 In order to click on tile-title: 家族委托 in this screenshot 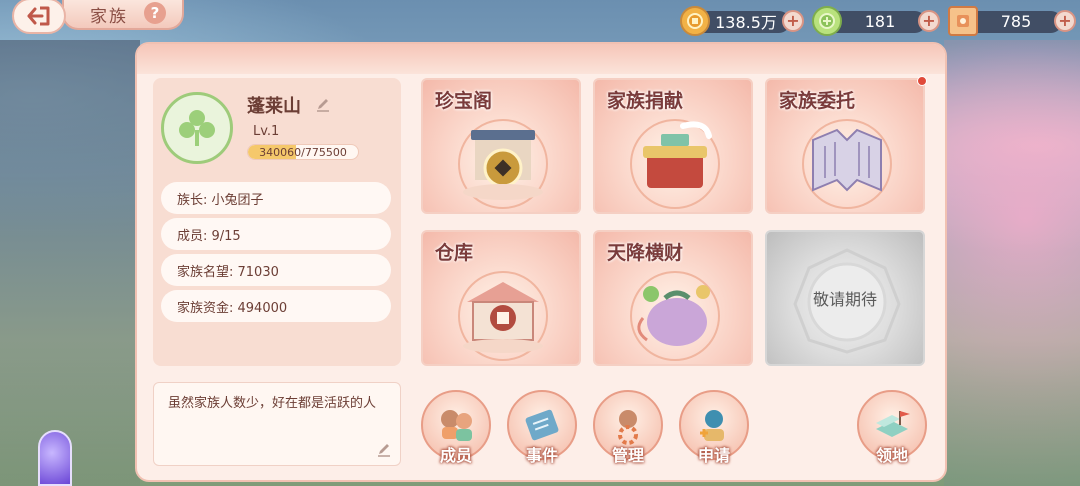, I will do `click(817, 101)`.